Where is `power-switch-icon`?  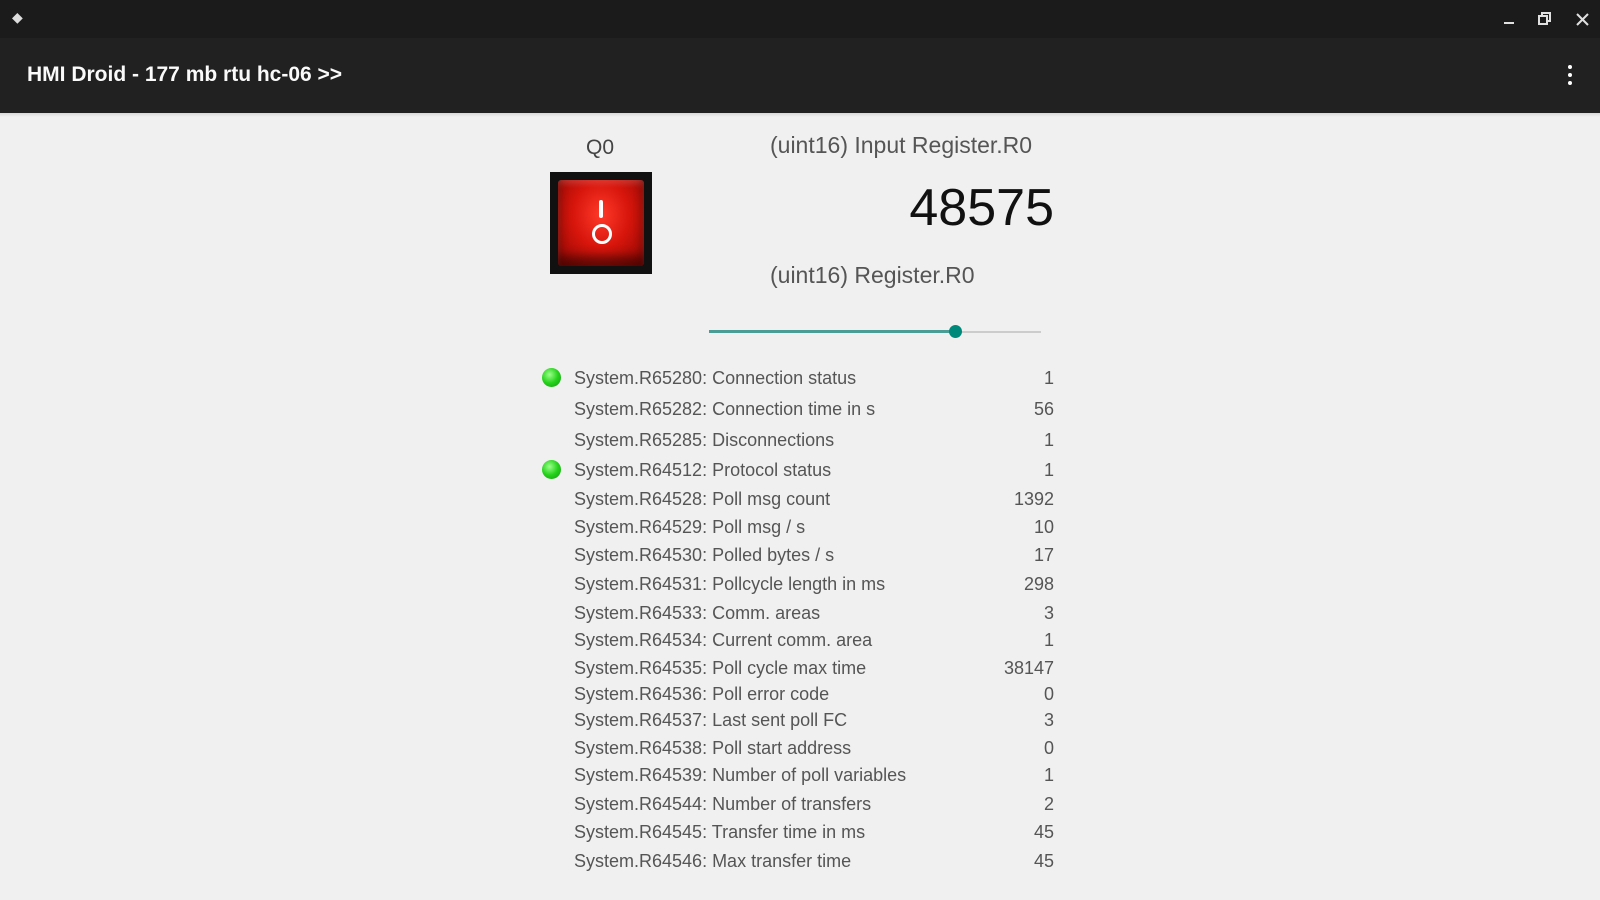
power-switch-icon is located at coordinates (601, 223).